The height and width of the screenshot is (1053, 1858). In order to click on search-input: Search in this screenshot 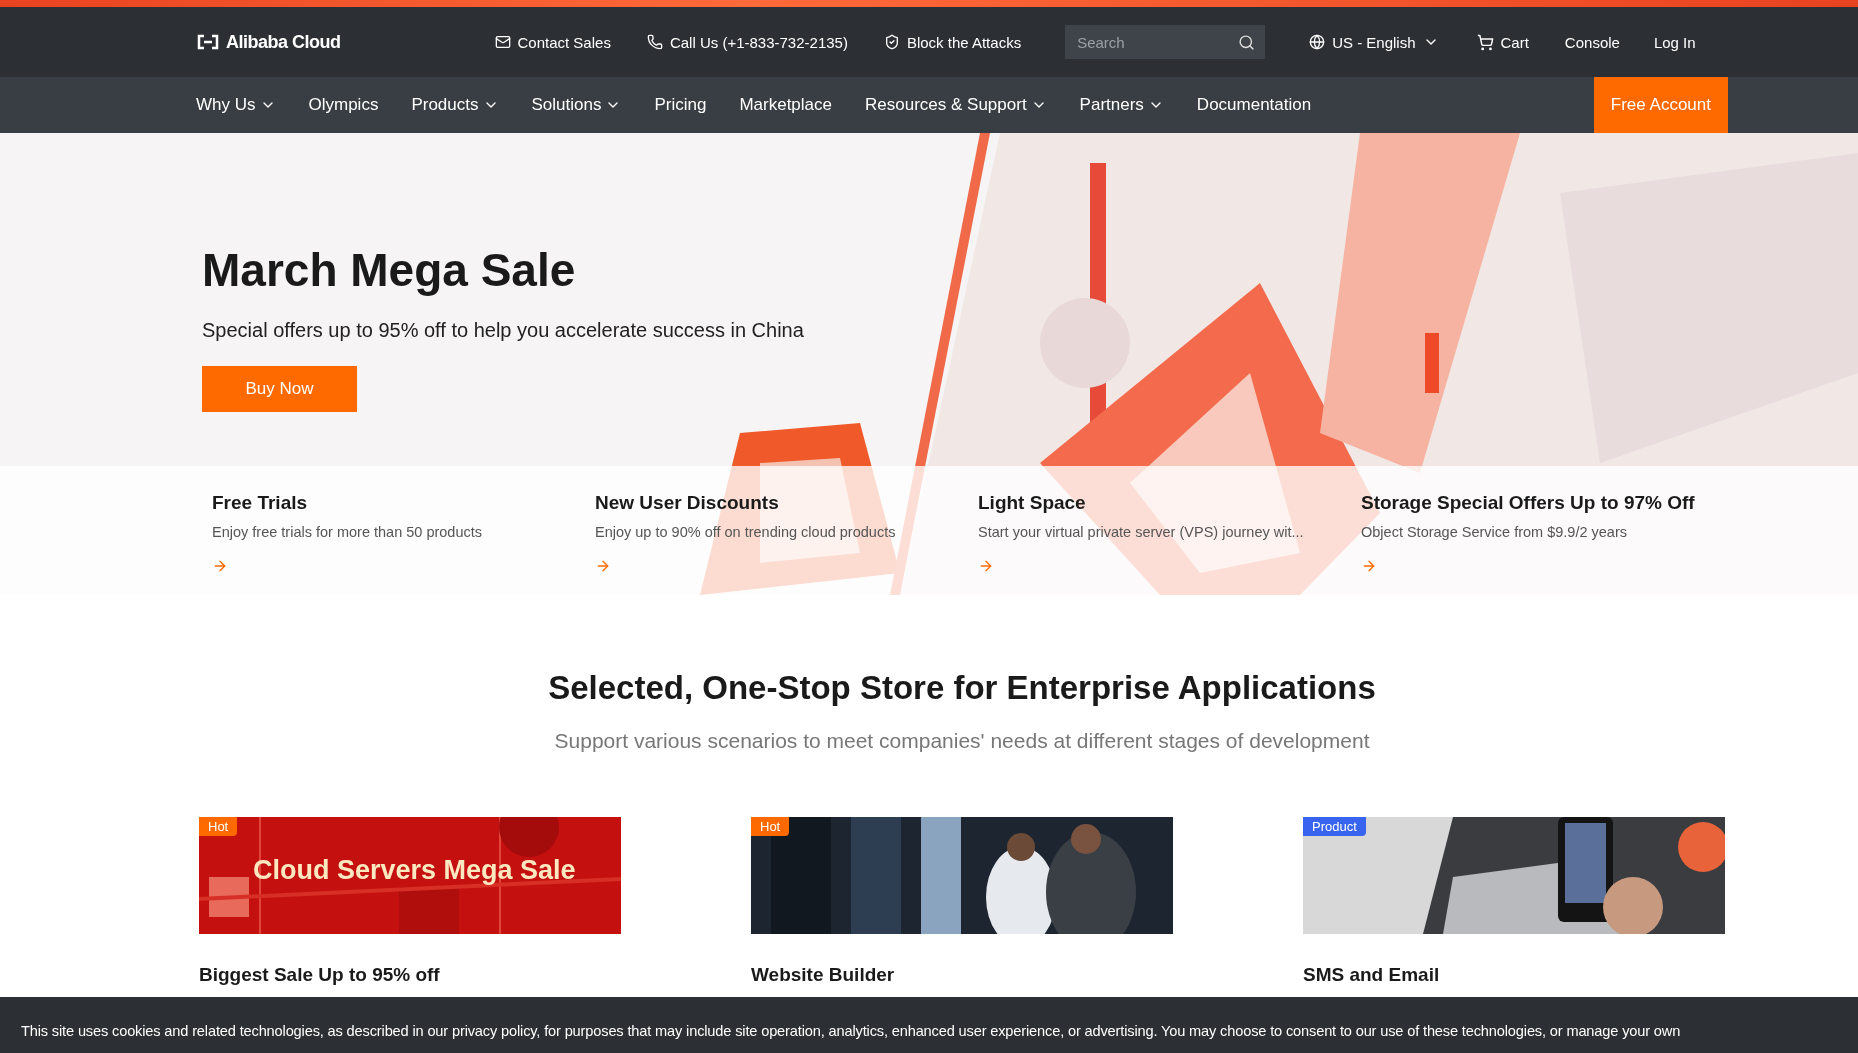, I will do `click(1150, 42)`.